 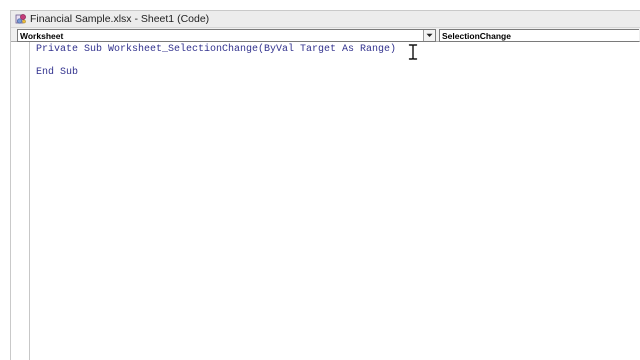 What do you see at coordinates (20, 201) in the screenshot?
I see `margin-indicator-bar` at bounding box center [20, 201].